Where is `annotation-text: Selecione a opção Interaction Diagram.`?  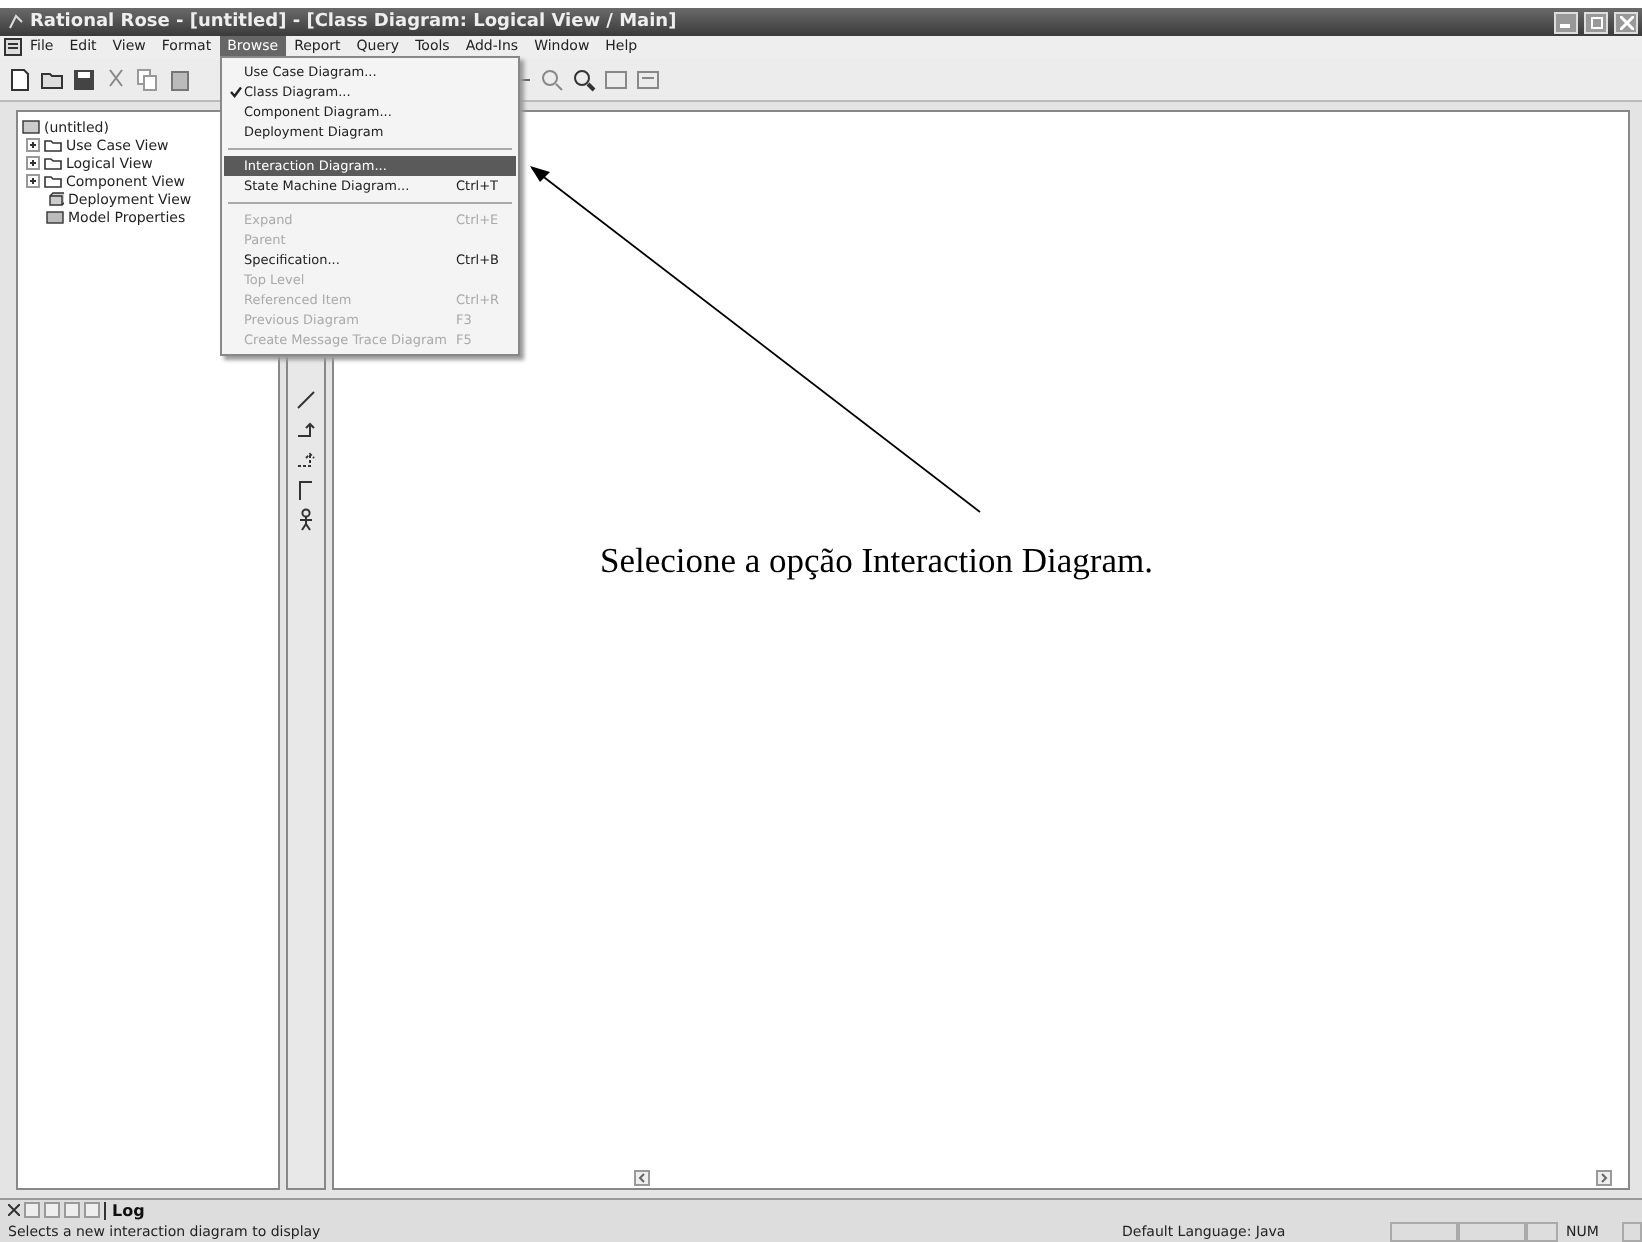 annotation-text: Selecione a opção Interaction Diagram. is located at coordinates (876, 561).